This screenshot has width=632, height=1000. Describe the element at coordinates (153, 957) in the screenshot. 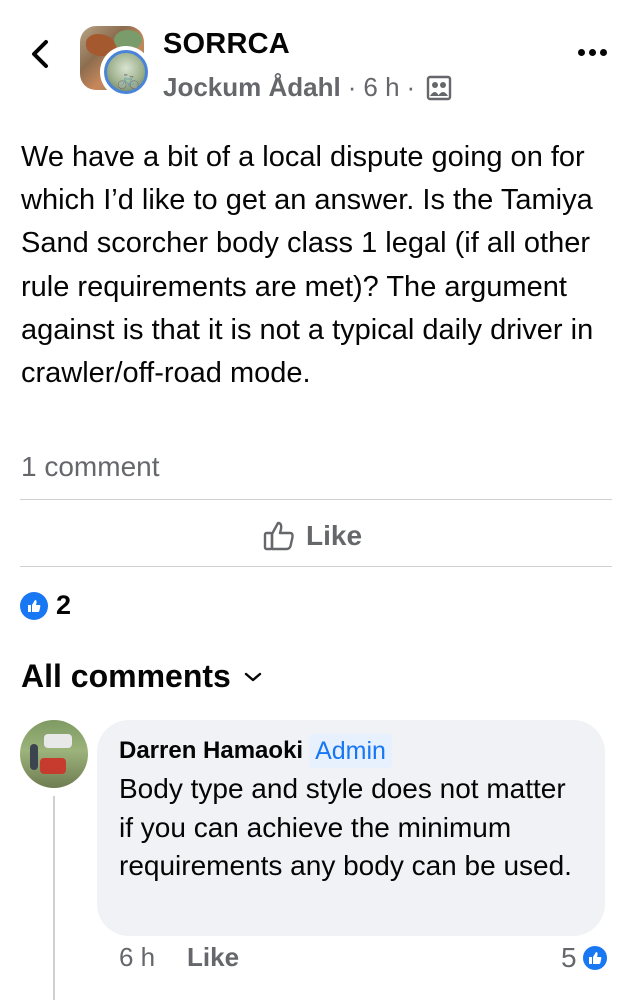

I see `comment-time: 6 h` at that location.